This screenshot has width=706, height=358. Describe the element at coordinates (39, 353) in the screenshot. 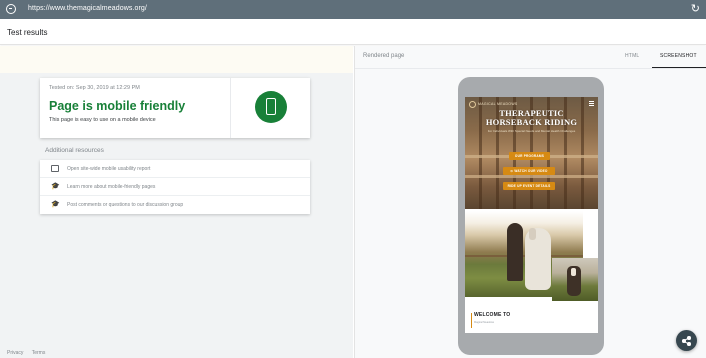

I see `terms-link: Terms` at that location.